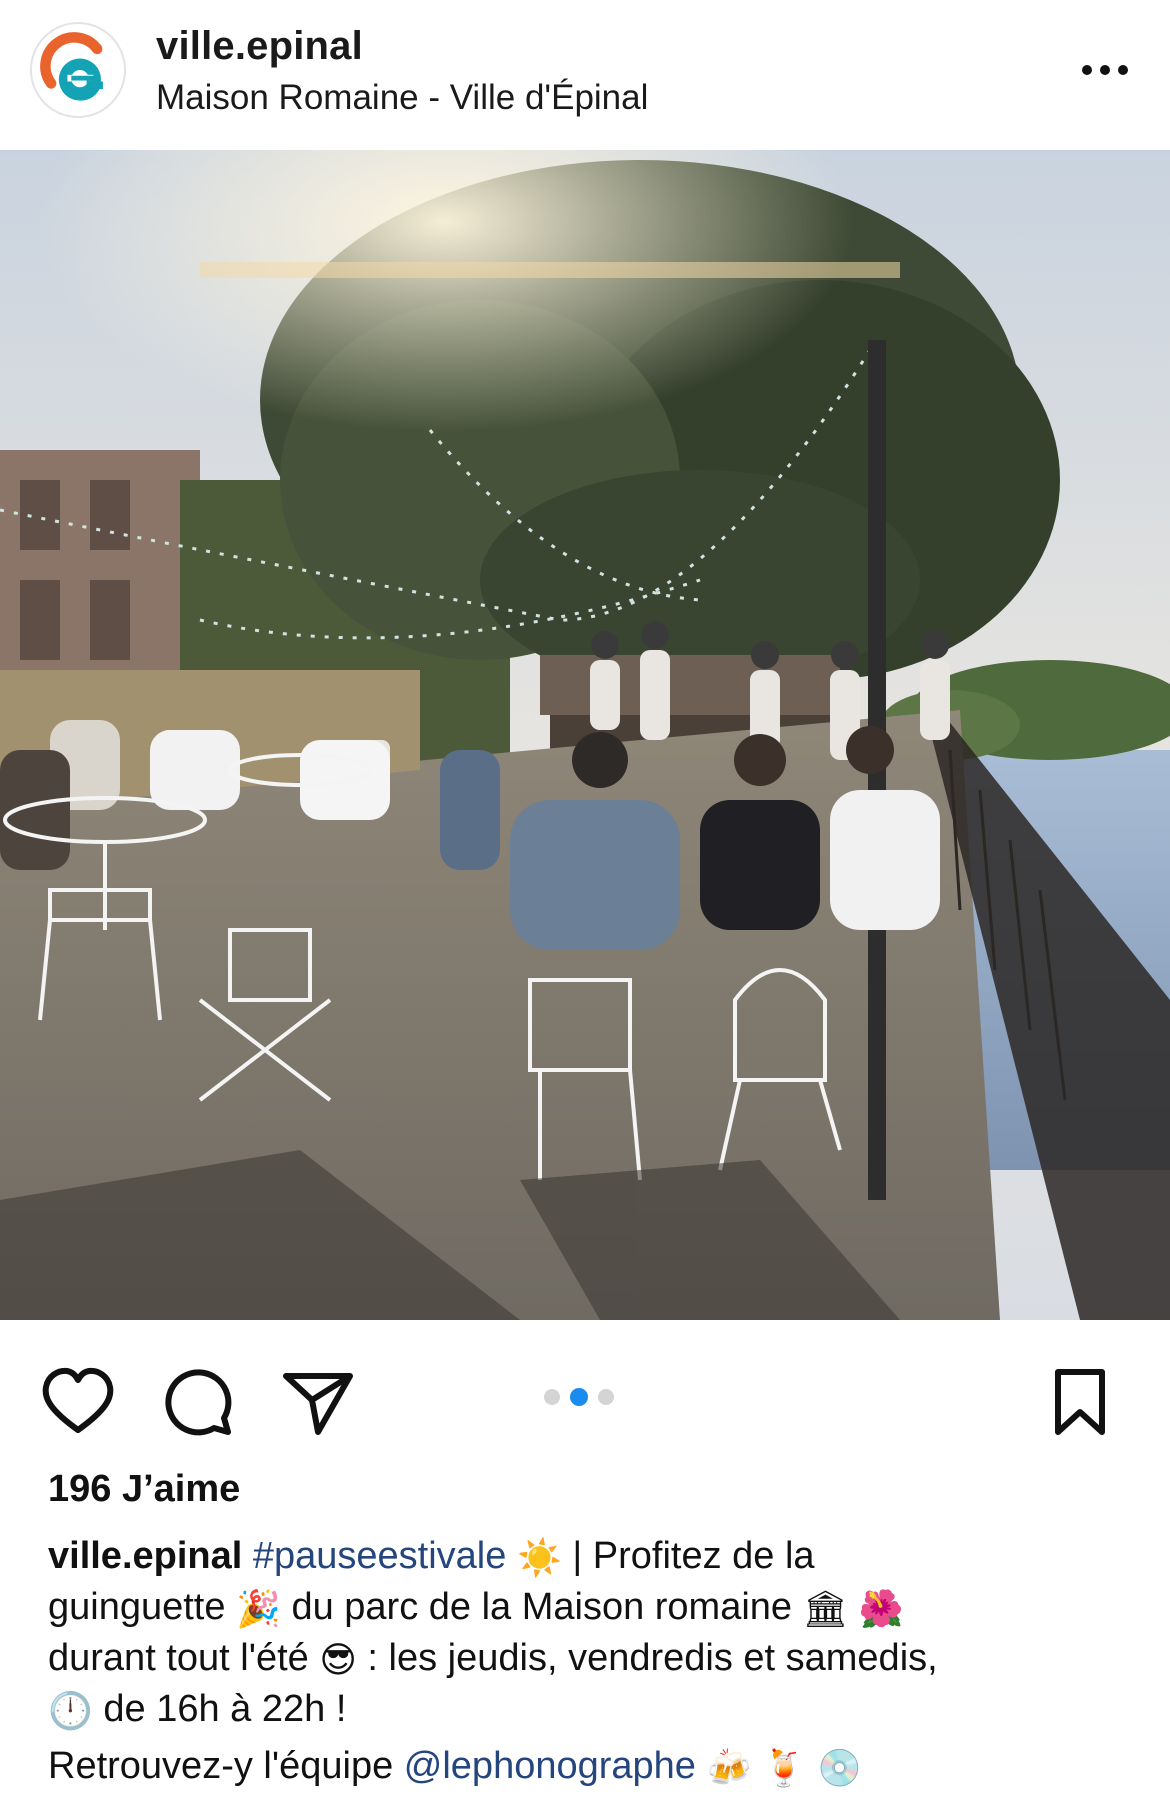 The image size is (1170, 1807). I want to click on party-emoji: 🎉, so click(258, 1609).